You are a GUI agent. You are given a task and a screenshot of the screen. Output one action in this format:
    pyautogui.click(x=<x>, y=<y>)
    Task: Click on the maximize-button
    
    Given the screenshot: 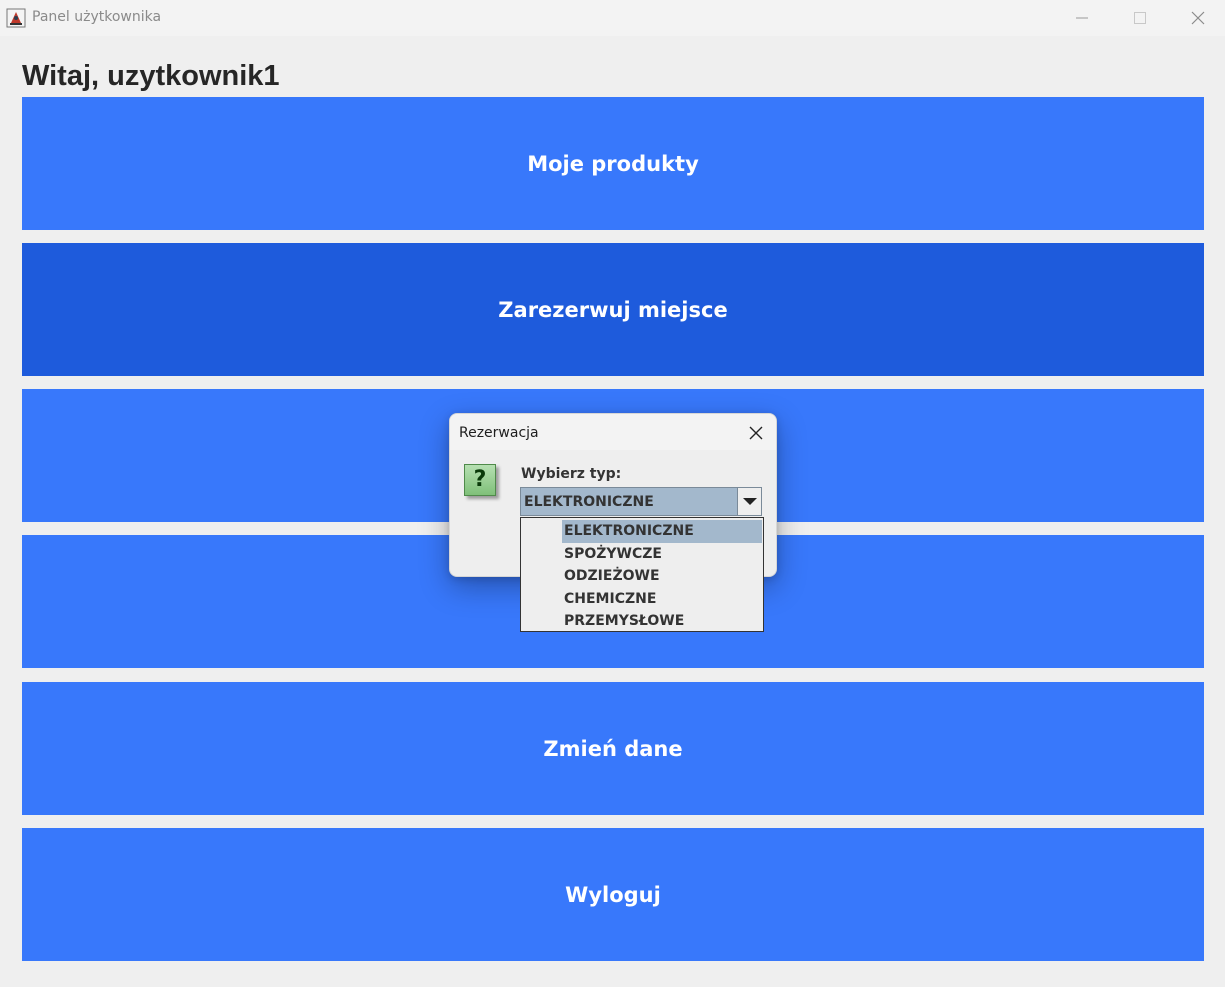 What is the action you would take?
    pyautogui.click(x=1140, y=18)
    